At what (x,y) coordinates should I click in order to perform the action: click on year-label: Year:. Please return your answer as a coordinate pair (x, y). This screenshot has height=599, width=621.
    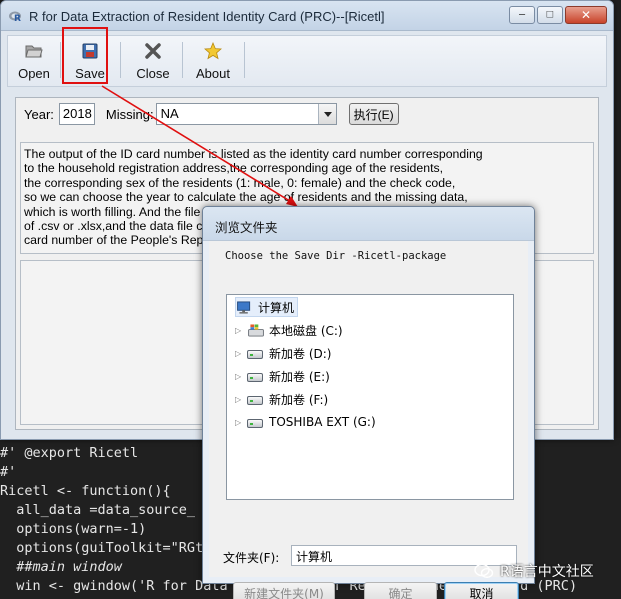
    Looking at the image, I should click on (39, 114).